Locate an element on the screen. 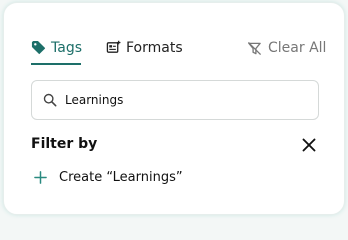 The height and width of the screenshot is (240, 348). search-box is located at coordinates (175, 100).